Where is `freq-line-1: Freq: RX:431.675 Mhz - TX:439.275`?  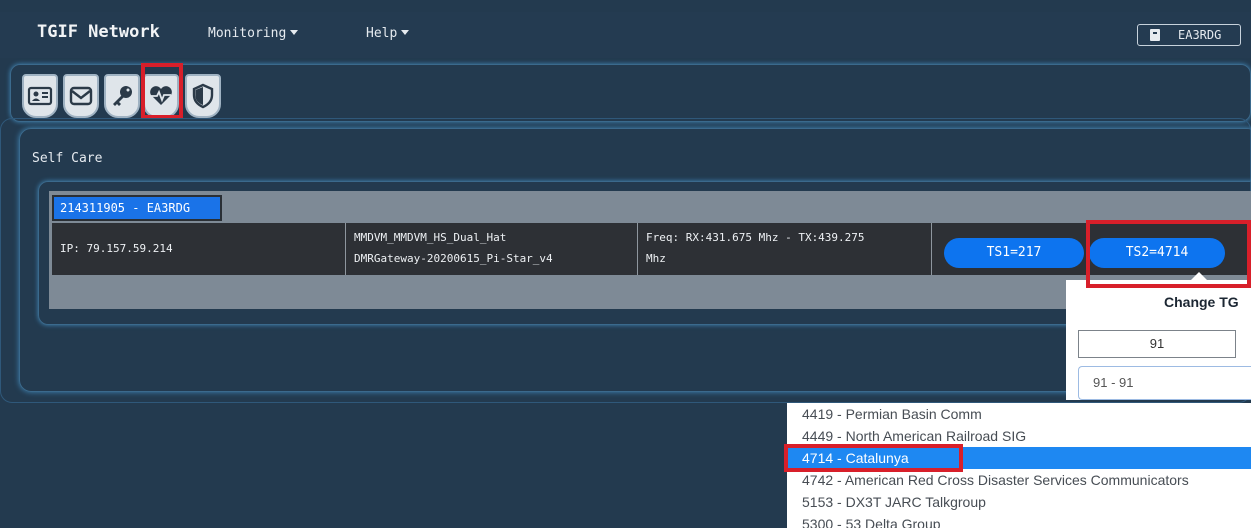 freq-line-1: Freq: RX:431.675 Mhz - TX:439.275 is located at coordinates (755, 237).